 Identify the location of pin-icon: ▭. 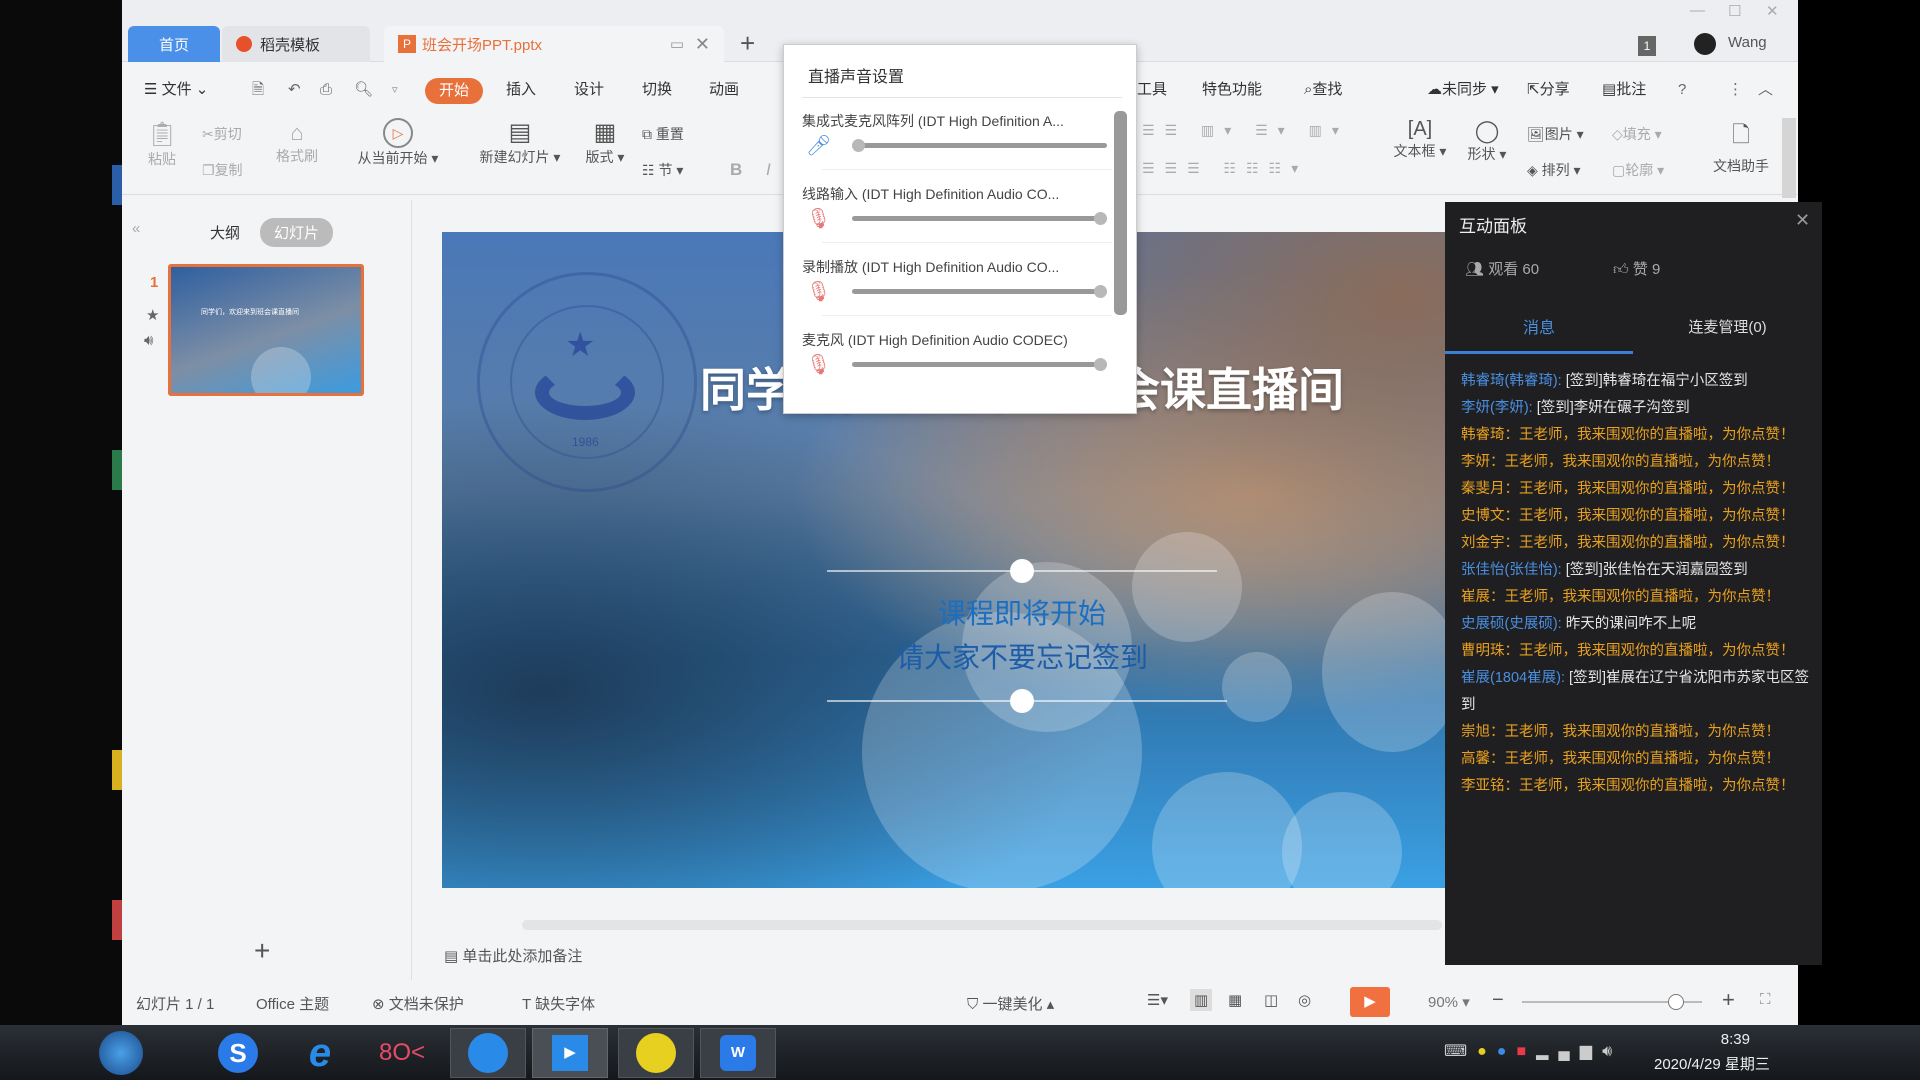
(677, 44).